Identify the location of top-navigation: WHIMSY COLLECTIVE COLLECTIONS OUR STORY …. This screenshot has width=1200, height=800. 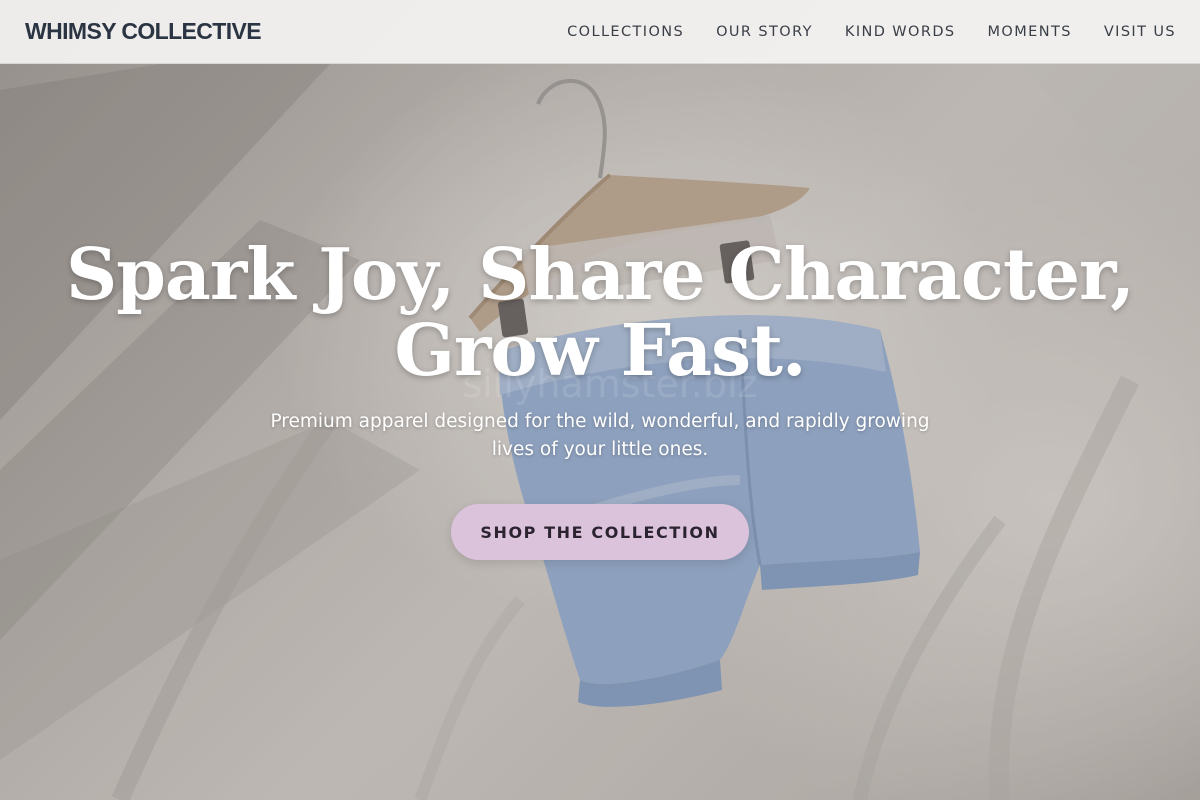
(600, 32).